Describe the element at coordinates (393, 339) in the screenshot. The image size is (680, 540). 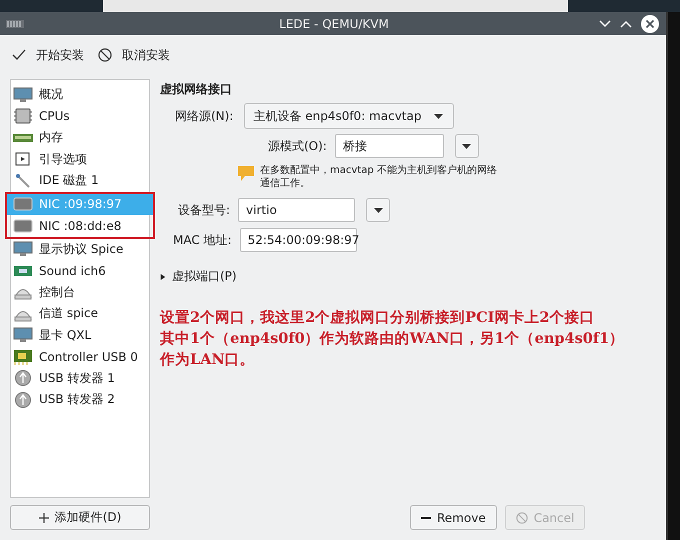
I see `annotation-text: 其中1个（enp4s0f0）作为软路由的WAN口，另1个（enp4s0f1）` at that location.